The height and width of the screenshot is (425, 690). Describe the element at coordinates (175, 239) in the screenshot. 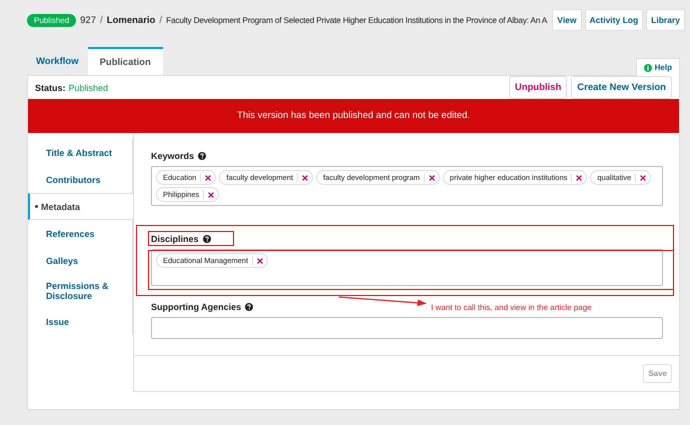

I see `field-label: Disciplines` at that location.